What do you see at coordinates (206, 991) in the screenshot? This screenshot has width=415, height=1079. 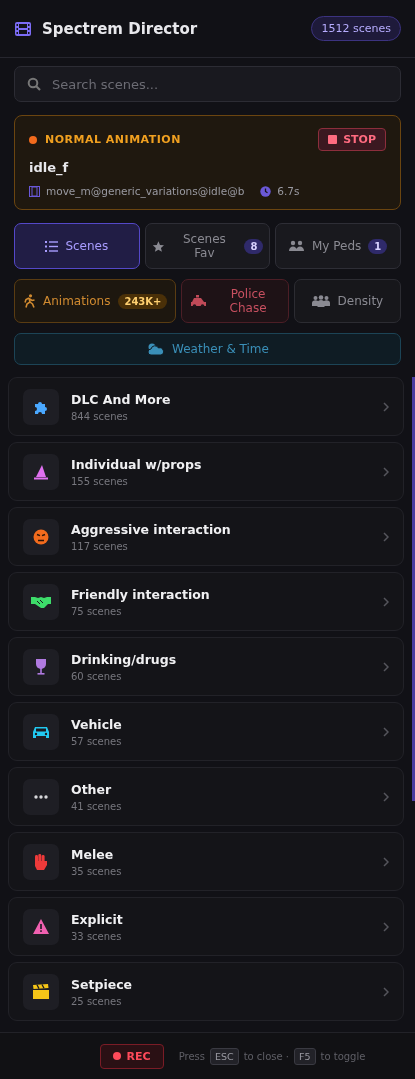 I see `category-item: Setpiece 25 scenes` at bounding box center [206, 991].